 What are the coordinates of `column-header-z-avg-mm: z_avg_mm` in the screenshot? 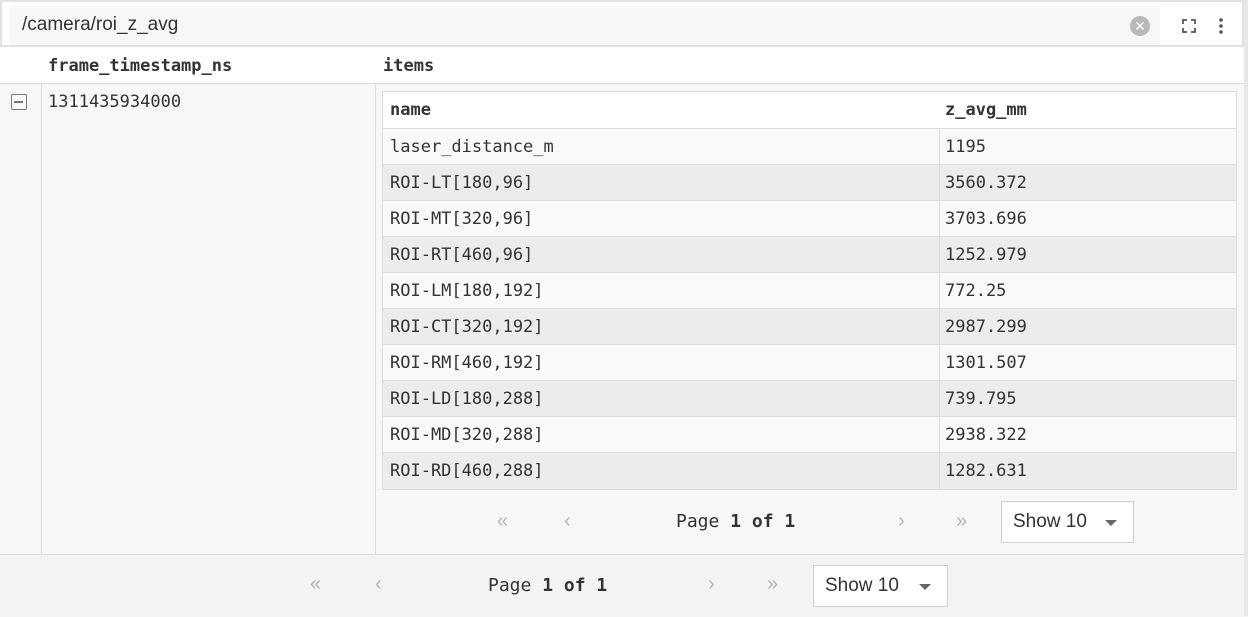 It's located at (986, 110).